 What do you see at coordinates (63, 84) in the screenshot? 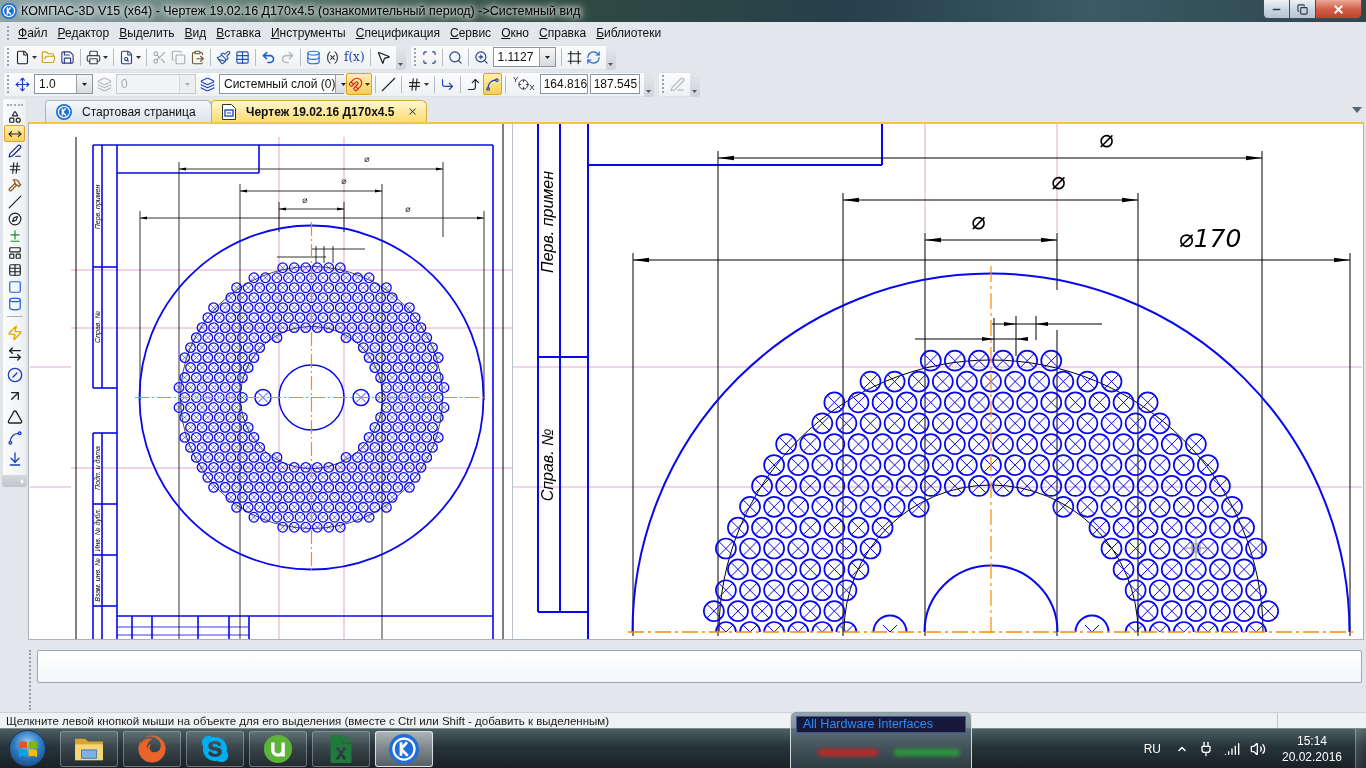
I see `step-combo: 1.0` at bounding box center [63, 84].